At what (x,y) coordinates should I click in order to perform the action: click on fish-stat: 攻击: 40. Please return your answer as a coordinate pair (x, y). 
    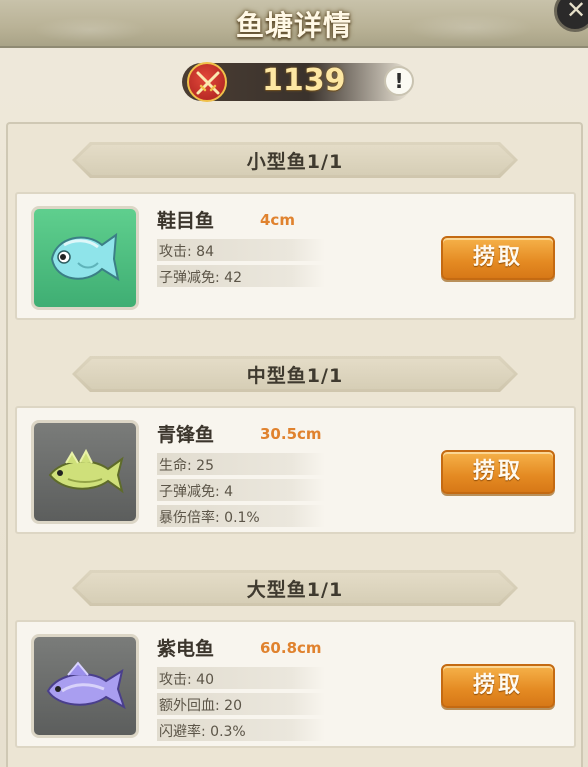
    Looking at the image, I should click on (241, 678).